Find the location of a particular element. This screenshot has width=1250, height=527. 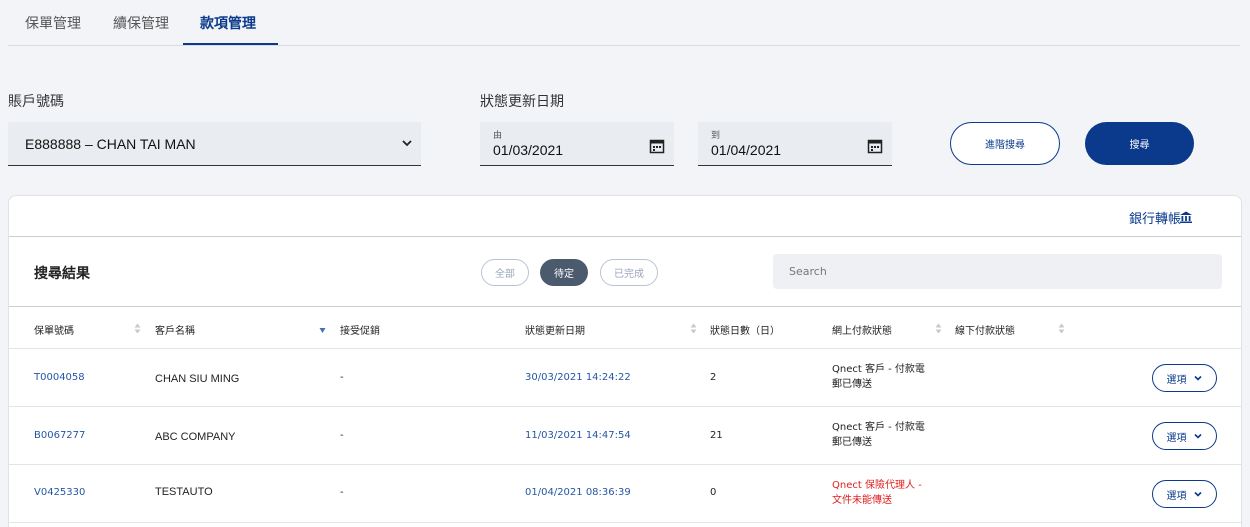

online-payment-status: Qnect 保險代理人 - 文件未能傳送 is located at coordinates (877, 493).